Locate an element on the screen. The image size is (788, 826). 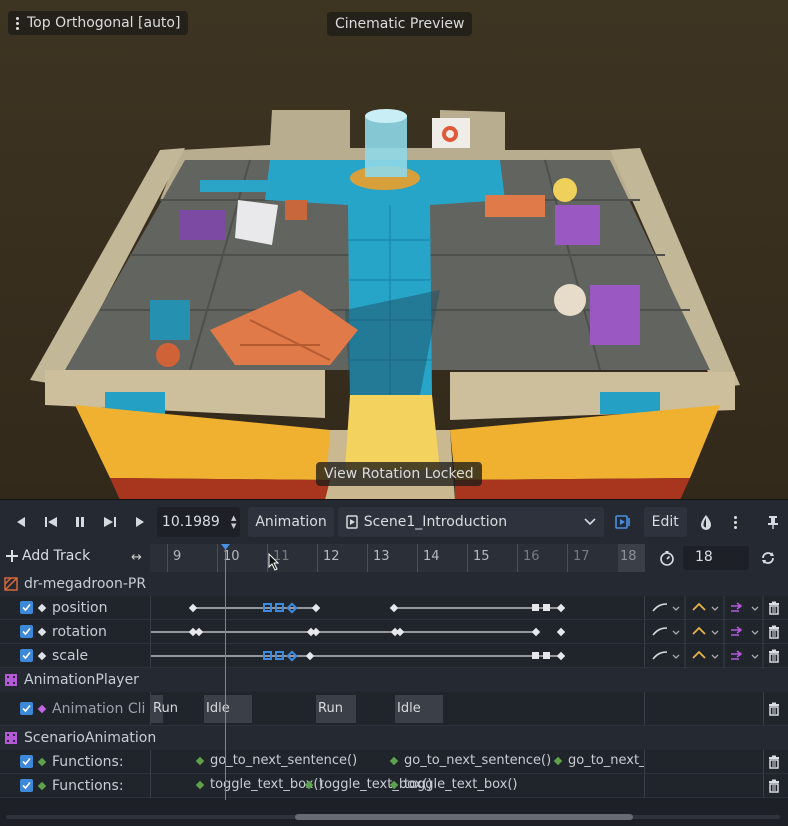
timeline-scrollbar is located at coordinates (394, 813).